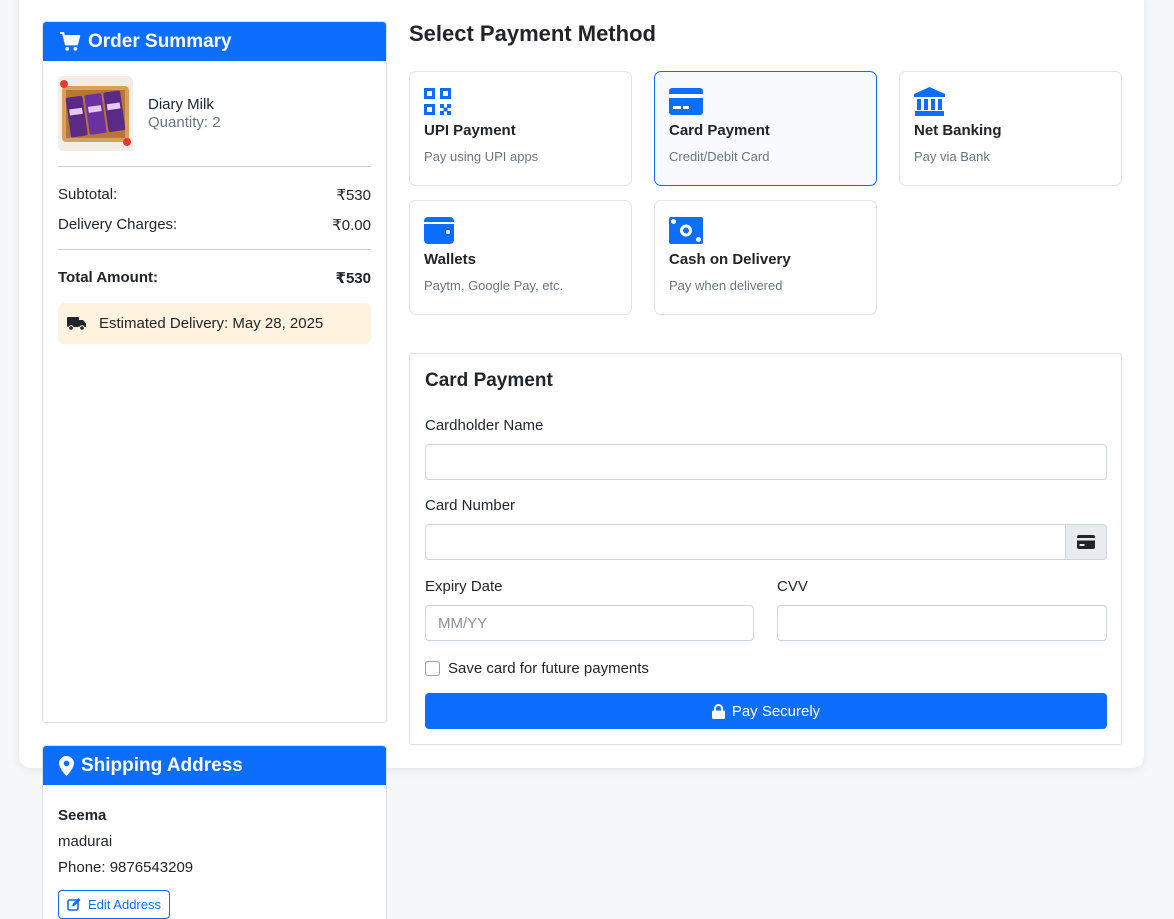 The image size is (1174, 919). What do you see at coordinates (470, 505) in the screenshot?
I see `card-number-label: Card Number` at bounding box center [470, 505].